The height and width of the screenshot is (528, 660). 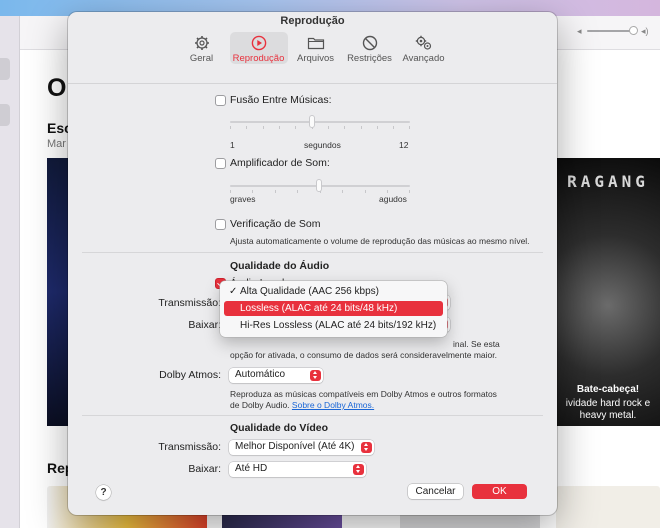 What do you see at coordinates (320, 186) in the screenshot?
I see `sound-enhancer-slider` at bounding box center [320, 186].